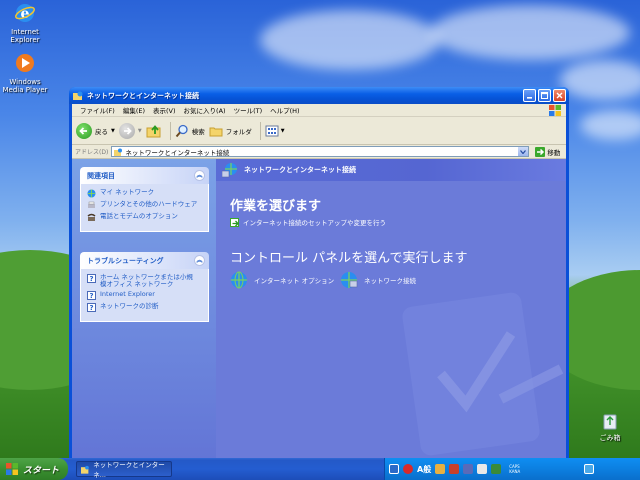 The image size is (640, 480). Describe the element at coordinates (230, 131) in the screenshot. I see `folders-button: フォルダ` at that location.